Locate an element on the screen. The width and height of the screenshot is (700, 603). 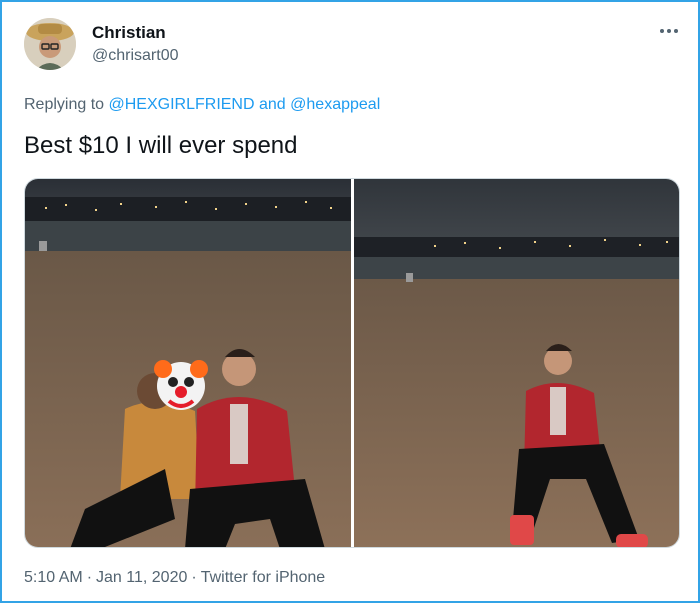
tweet-date: Jan 11, 2020 is located at coordinates (141, 577).